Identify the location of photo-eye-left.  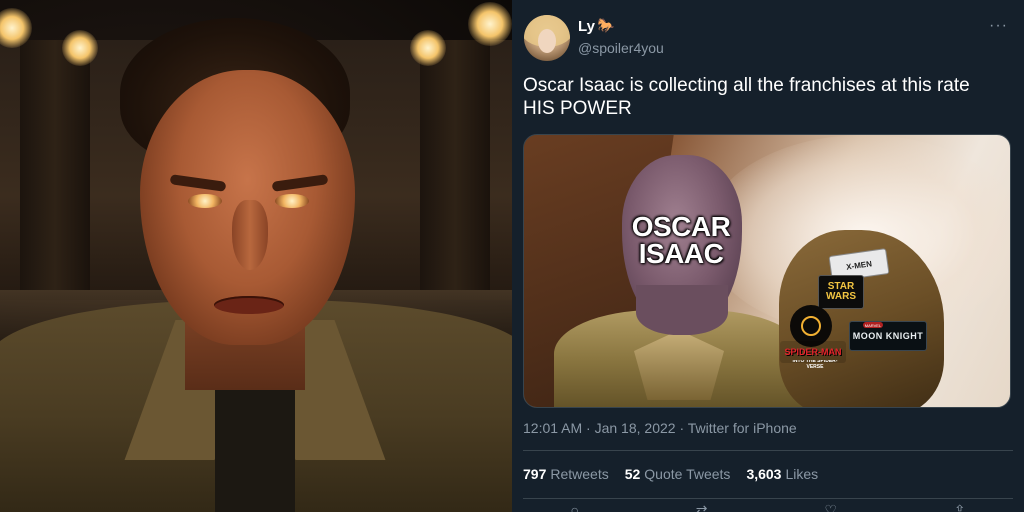
(205, 201).